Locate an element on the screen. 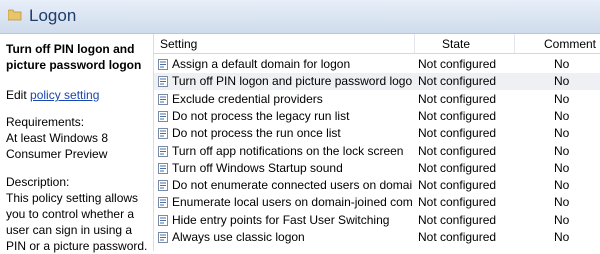  column-header-row: Setting State Comment is located at coordinates (377, 44).